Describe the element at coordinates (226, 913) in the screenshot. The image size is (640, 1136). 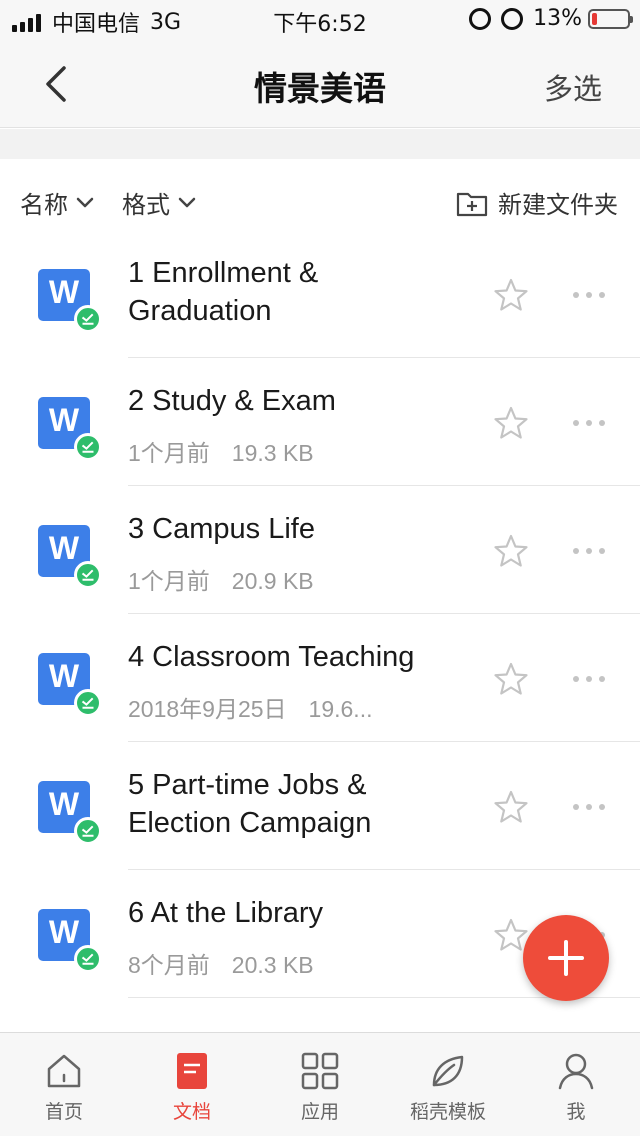
I see `file-title: 6 At the Library` at that location.